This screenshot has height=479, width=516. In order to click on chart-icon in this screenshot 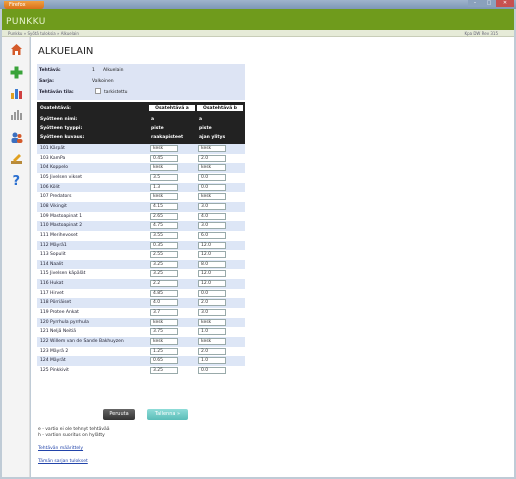, I will do `click(16, 93)`.